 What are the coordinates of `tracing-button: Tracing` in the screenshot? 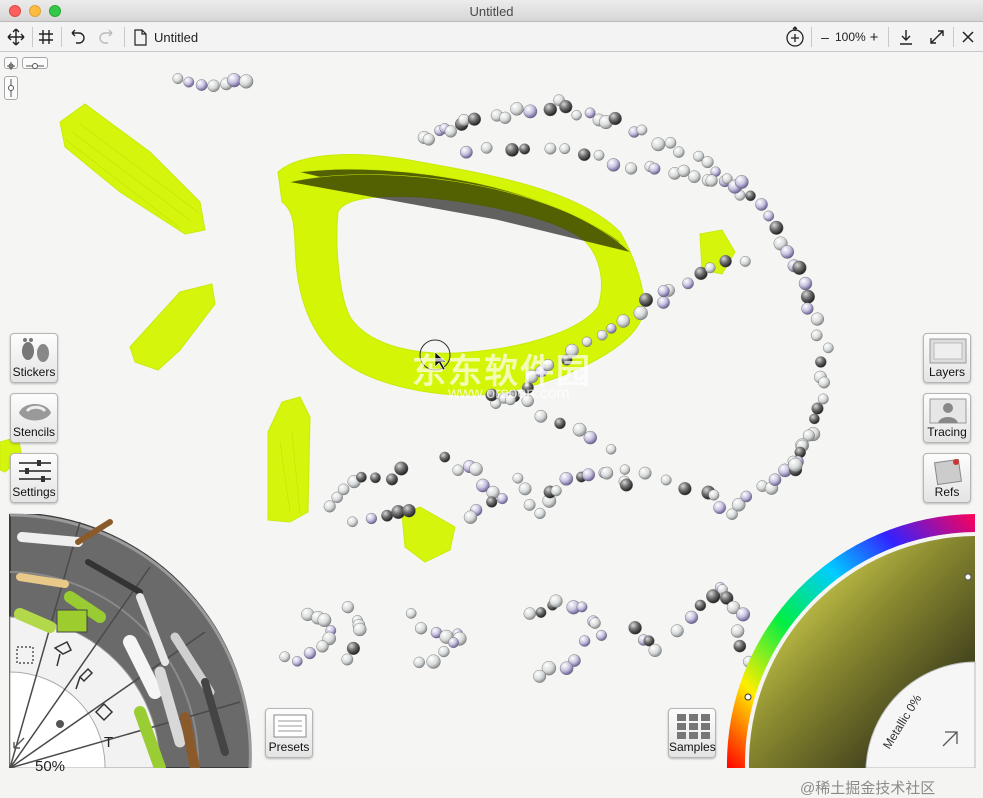 It's located at (947, 418).